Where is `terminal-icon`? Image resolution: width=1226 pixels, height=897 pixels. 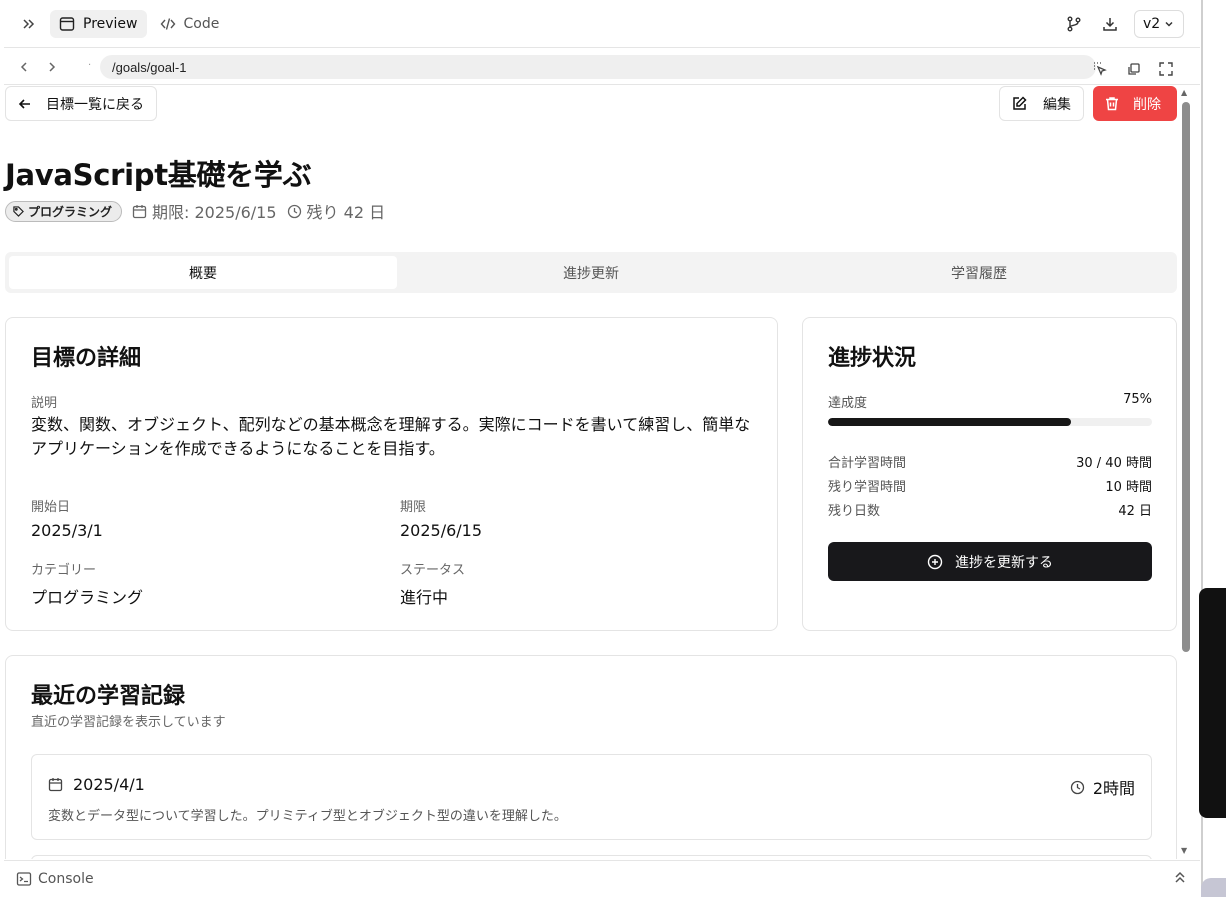
terminal-icon is located at coordinates (24, 878).